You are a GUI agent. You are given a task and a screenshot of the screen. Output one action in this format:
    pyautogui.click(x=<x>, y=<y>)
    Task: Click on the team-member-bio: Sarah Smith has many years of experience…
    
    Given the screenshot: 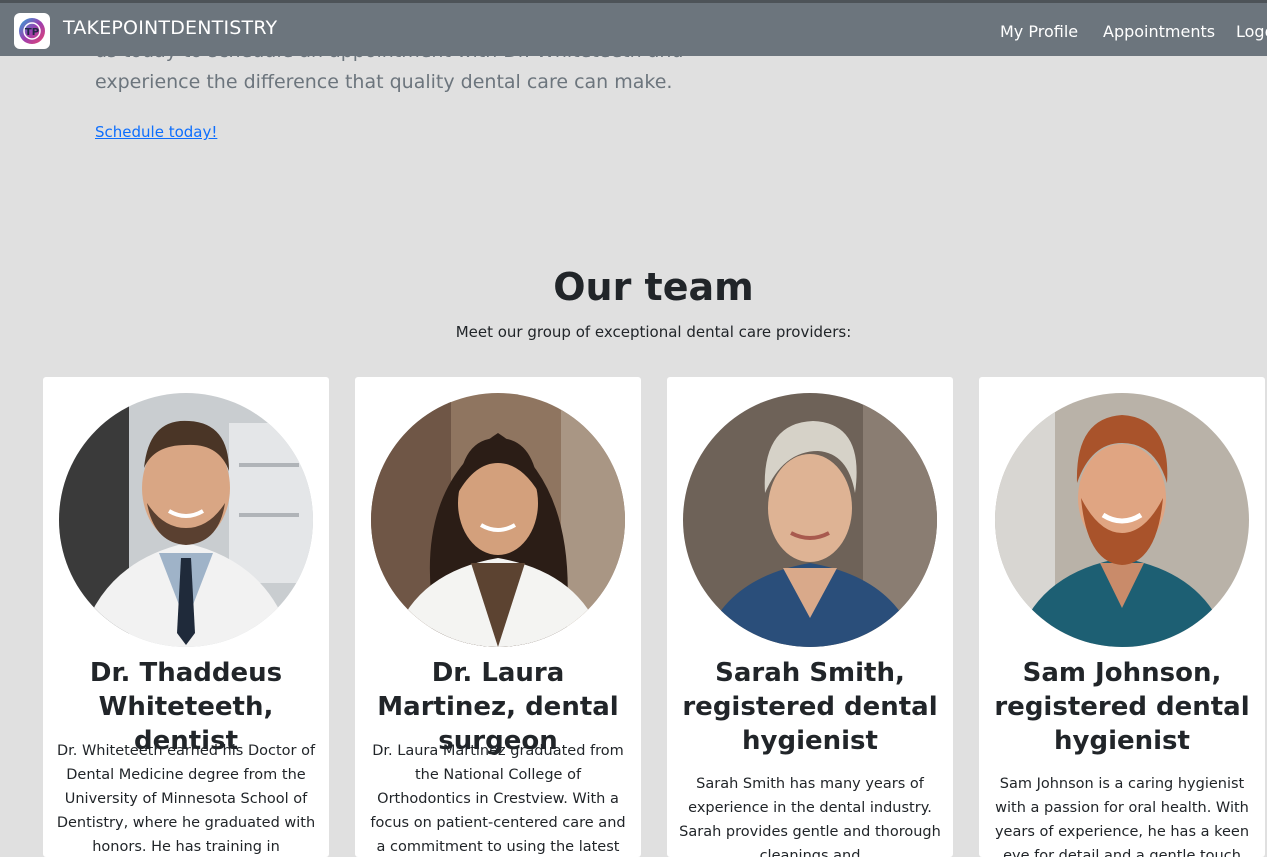 What is the action you would take?
    pyautogui.click(x=810, y=816)
    